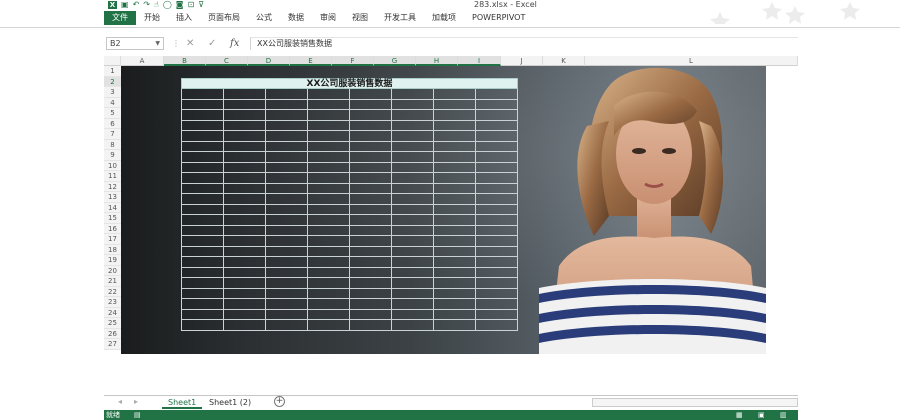 This screenshot has height=420, width=900. Describe the element at coordinates (498, 18) in the screenshot. I see `tab-powerpivot: POWERPIVOT` at that location.